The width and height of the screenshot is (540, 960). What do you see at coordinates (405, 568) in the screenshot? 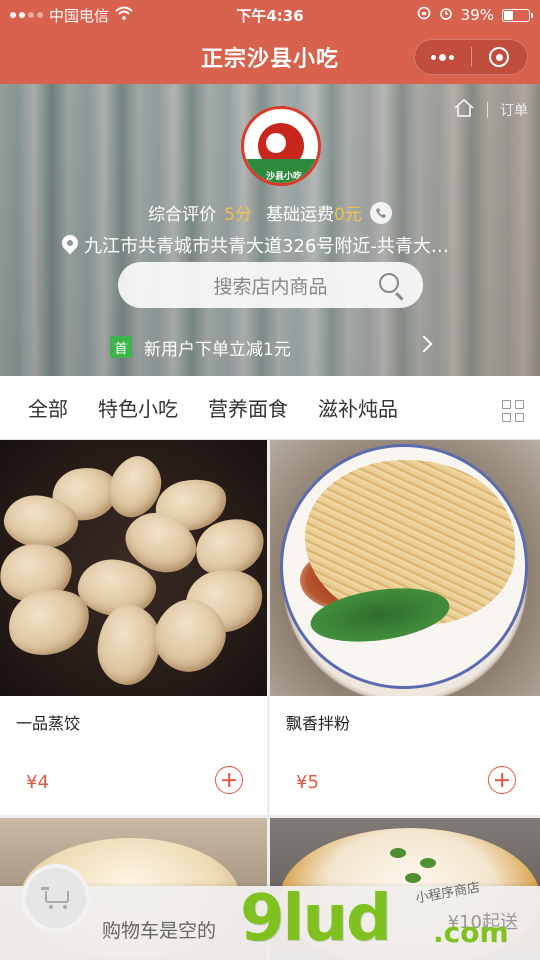
I see `product-image-noodles` at bounding box center [405, 568].